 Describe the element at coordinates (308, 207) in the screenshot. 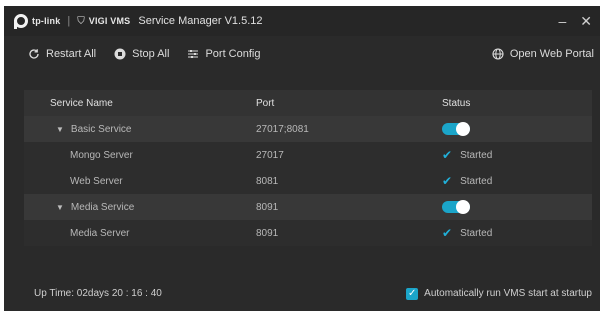

I see `table-row: ▼ Media Service 8091` at that location.